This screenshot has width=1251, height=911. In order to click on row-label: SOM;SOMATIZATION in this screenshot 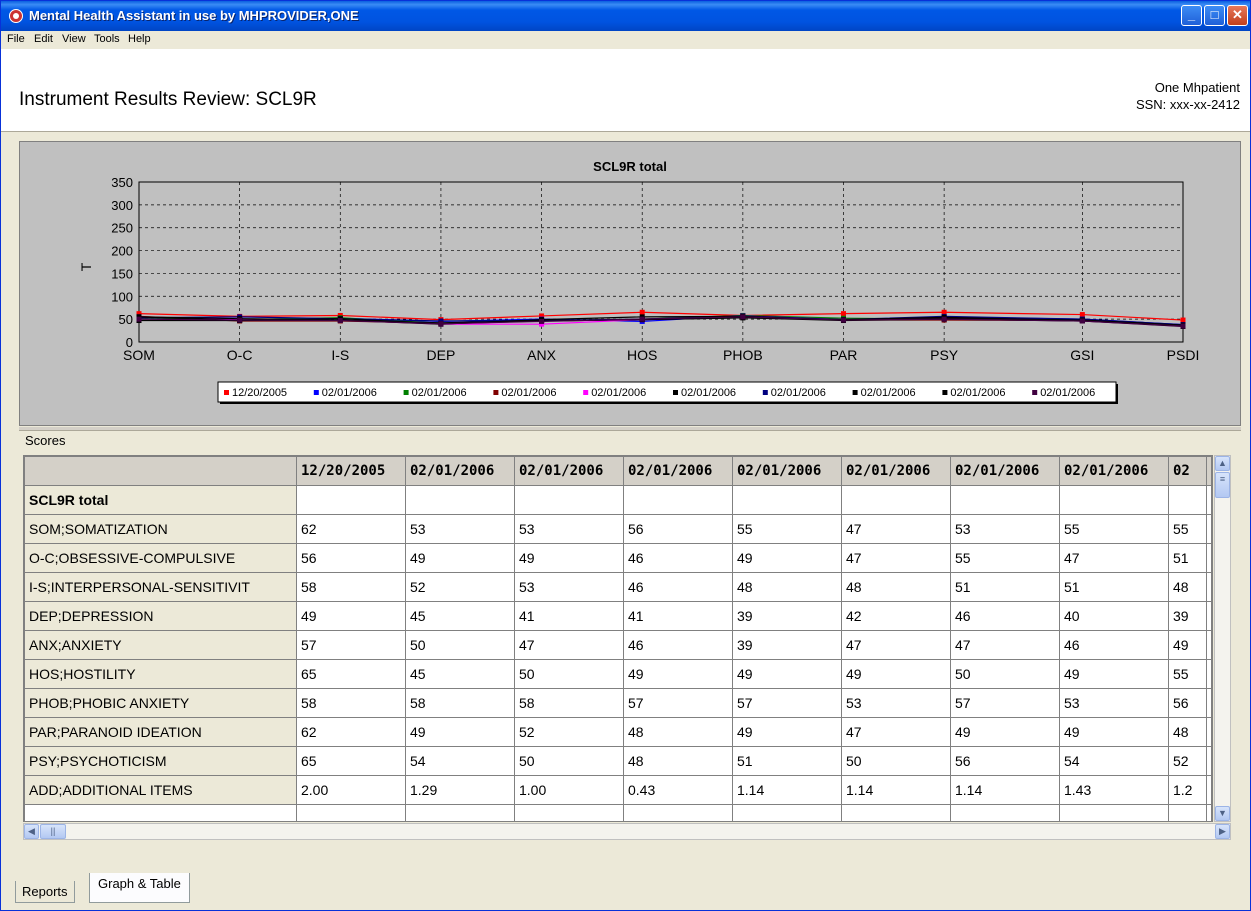, I will do `click(160, 529)`.